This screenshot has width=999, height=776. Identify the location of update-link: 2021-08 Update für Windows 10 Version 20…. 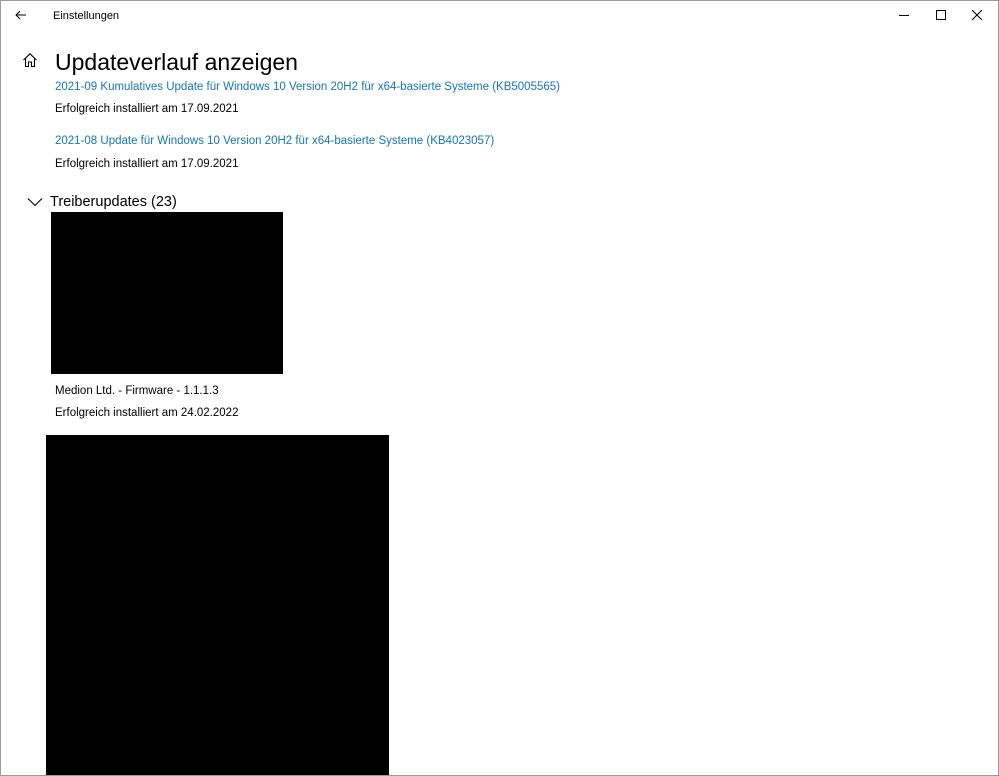
(274, 141).